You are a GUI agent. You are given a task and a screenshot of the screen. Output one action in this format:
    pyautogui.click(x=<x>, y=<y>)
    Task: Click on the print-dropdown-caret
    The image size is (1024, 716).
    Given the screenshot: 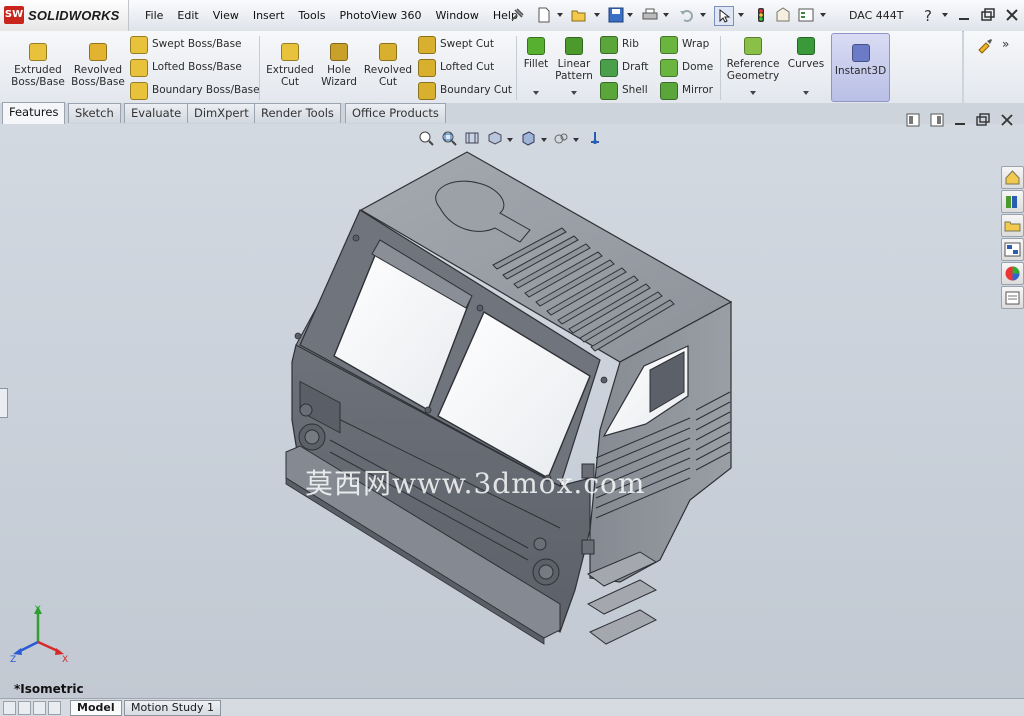 What is the action you would take?
    pyautogui.click(x=666, y=15)
    